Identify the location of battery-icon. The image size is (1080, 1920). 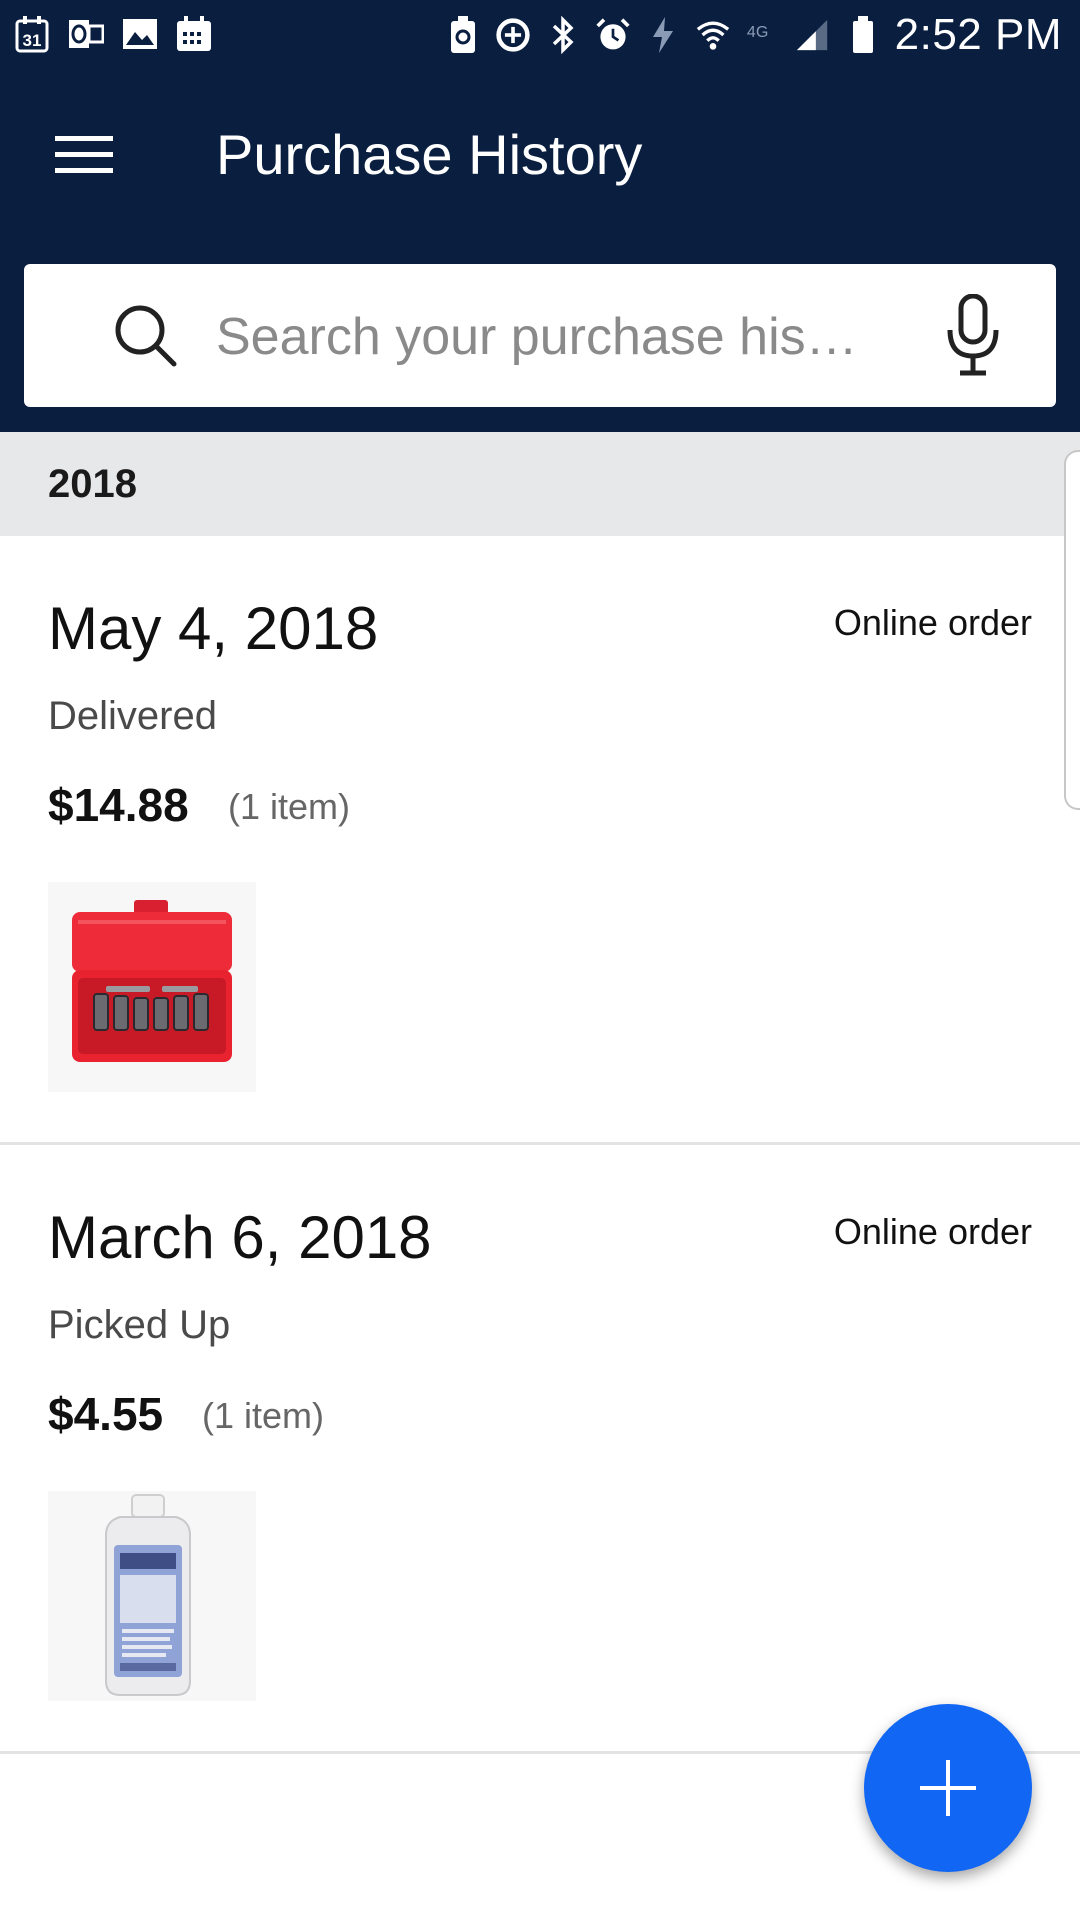
(863, 35).